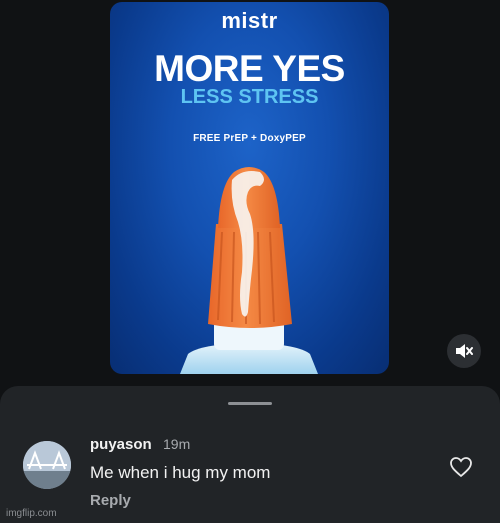 The width and height of the screenshot is (500, 523). I want to click on reply-button: Reply, so click(110, 500).